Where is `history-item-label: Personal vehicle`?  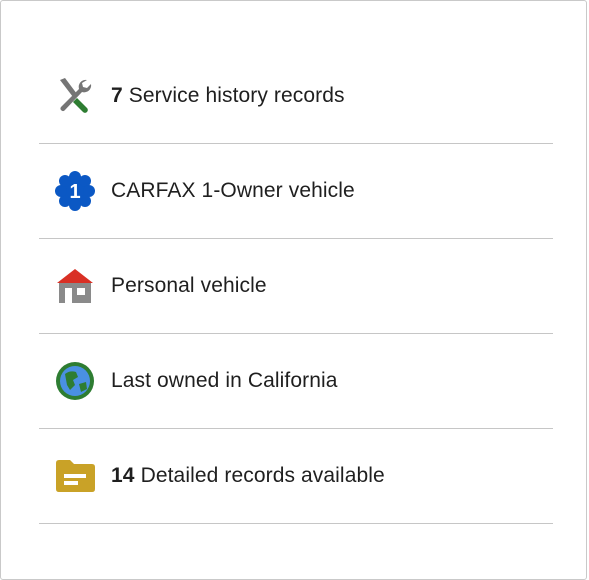 history-item-label: Personal vehicle is located at coordinates (189, 285).